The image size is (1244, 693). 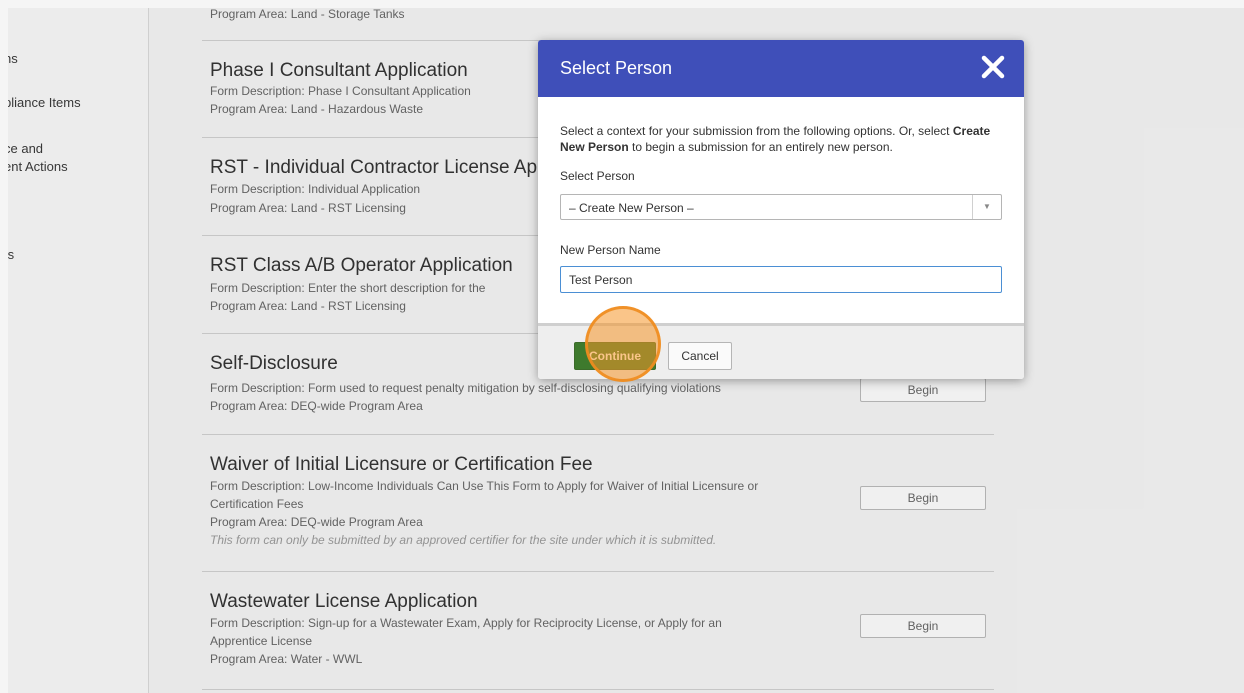 I want to click on select-person-dropdown: – Create New Person – ▼, so click(x=781, y=207).